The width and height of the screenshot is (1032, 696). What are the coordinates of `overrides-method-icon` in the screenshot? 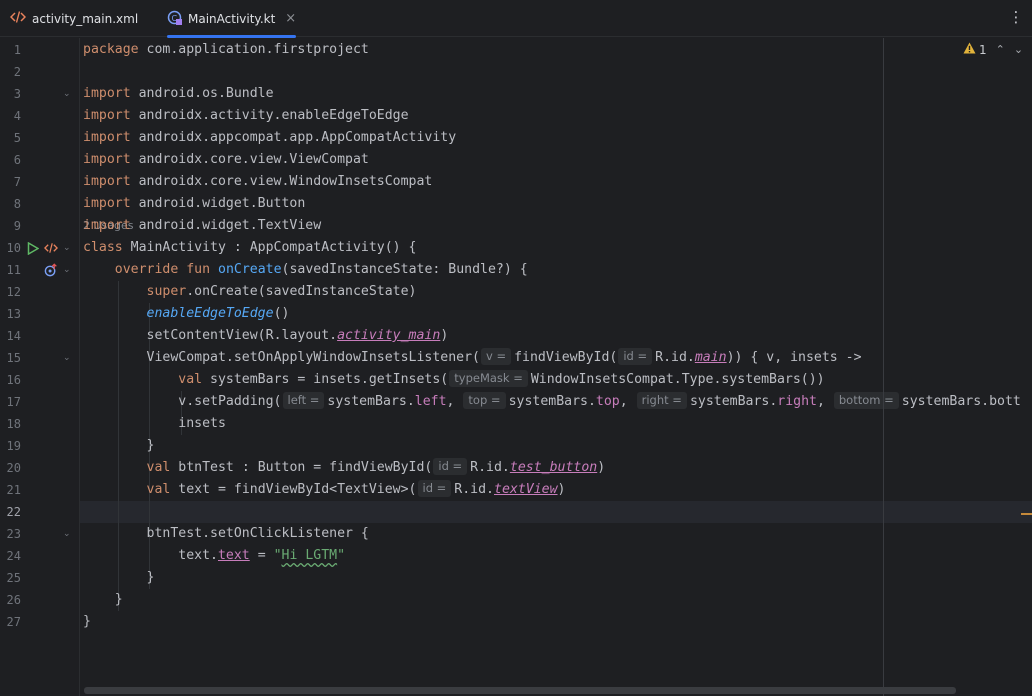 It's located at (51, 270).